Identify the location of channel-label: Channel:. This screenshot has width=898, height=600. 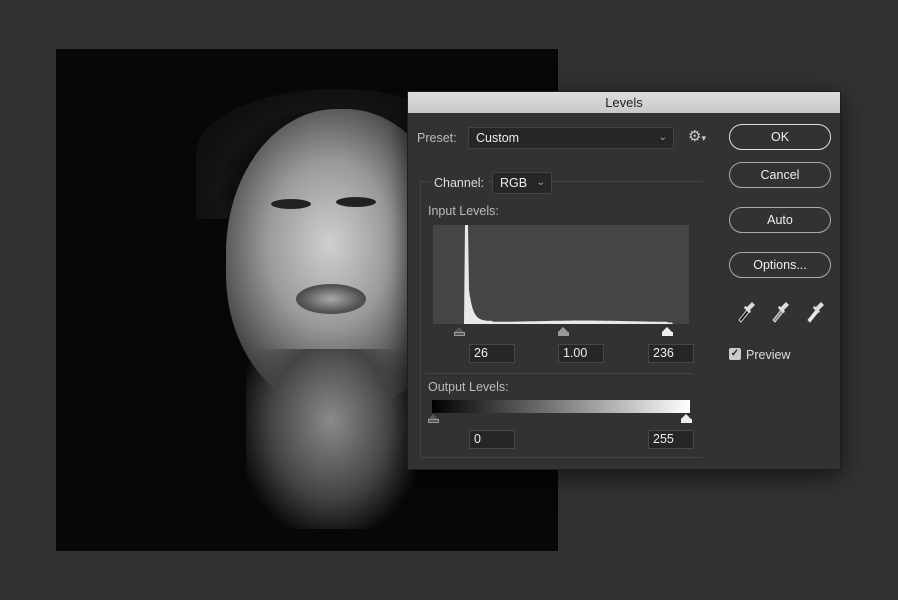
(459, 183).